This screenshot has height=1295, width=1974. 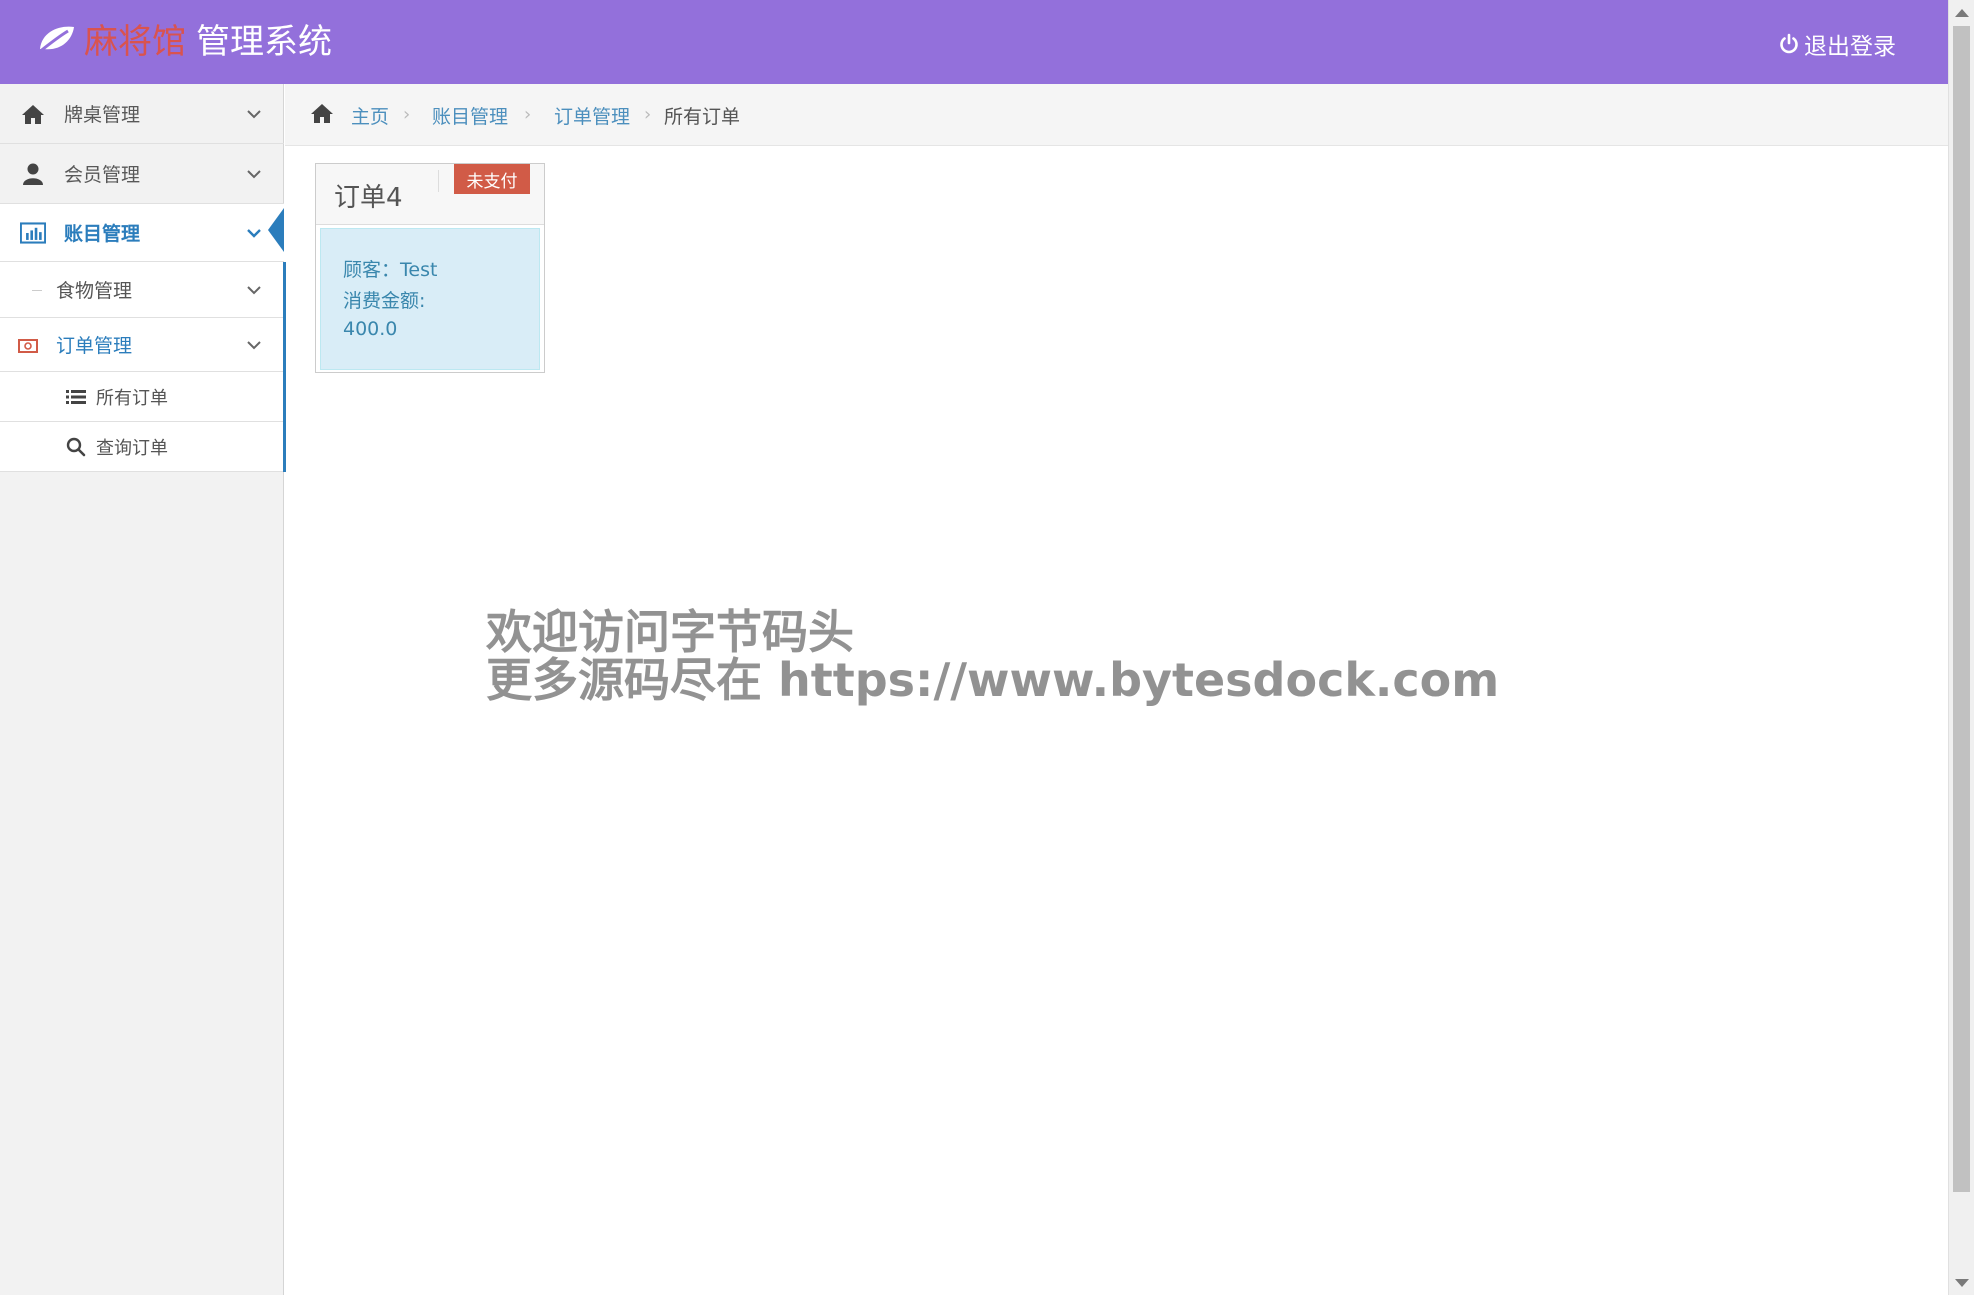 I want to click on order-card: 订单4 未支付 顾客：Test 消费金额: 400.0, so click(x=430, y=268).